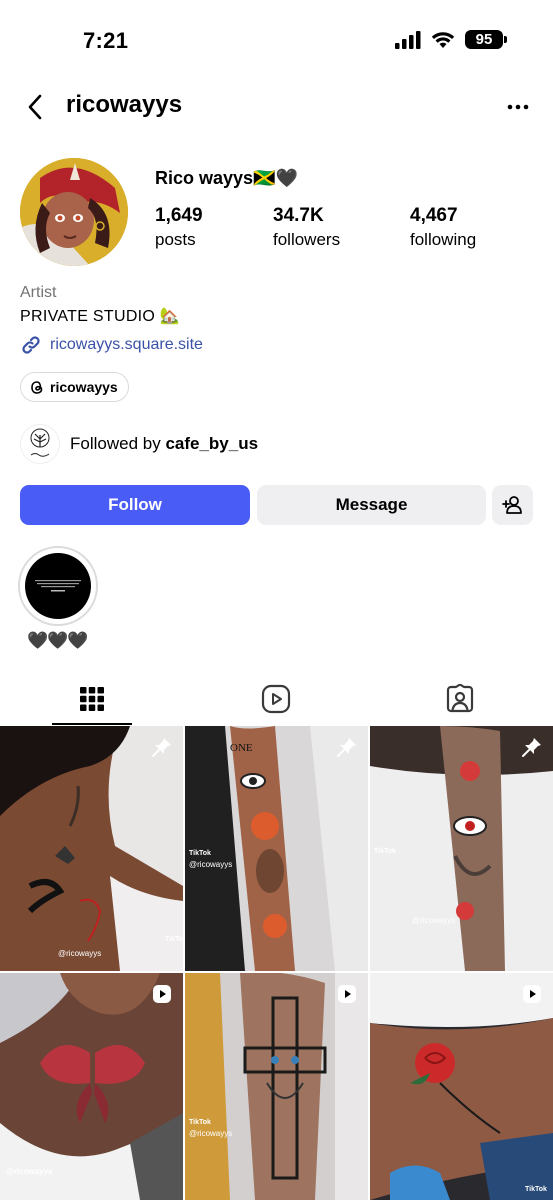  Describe the element at coordinates (92, 724) in the screenshot. I see `active-tab-indicator` at that location.